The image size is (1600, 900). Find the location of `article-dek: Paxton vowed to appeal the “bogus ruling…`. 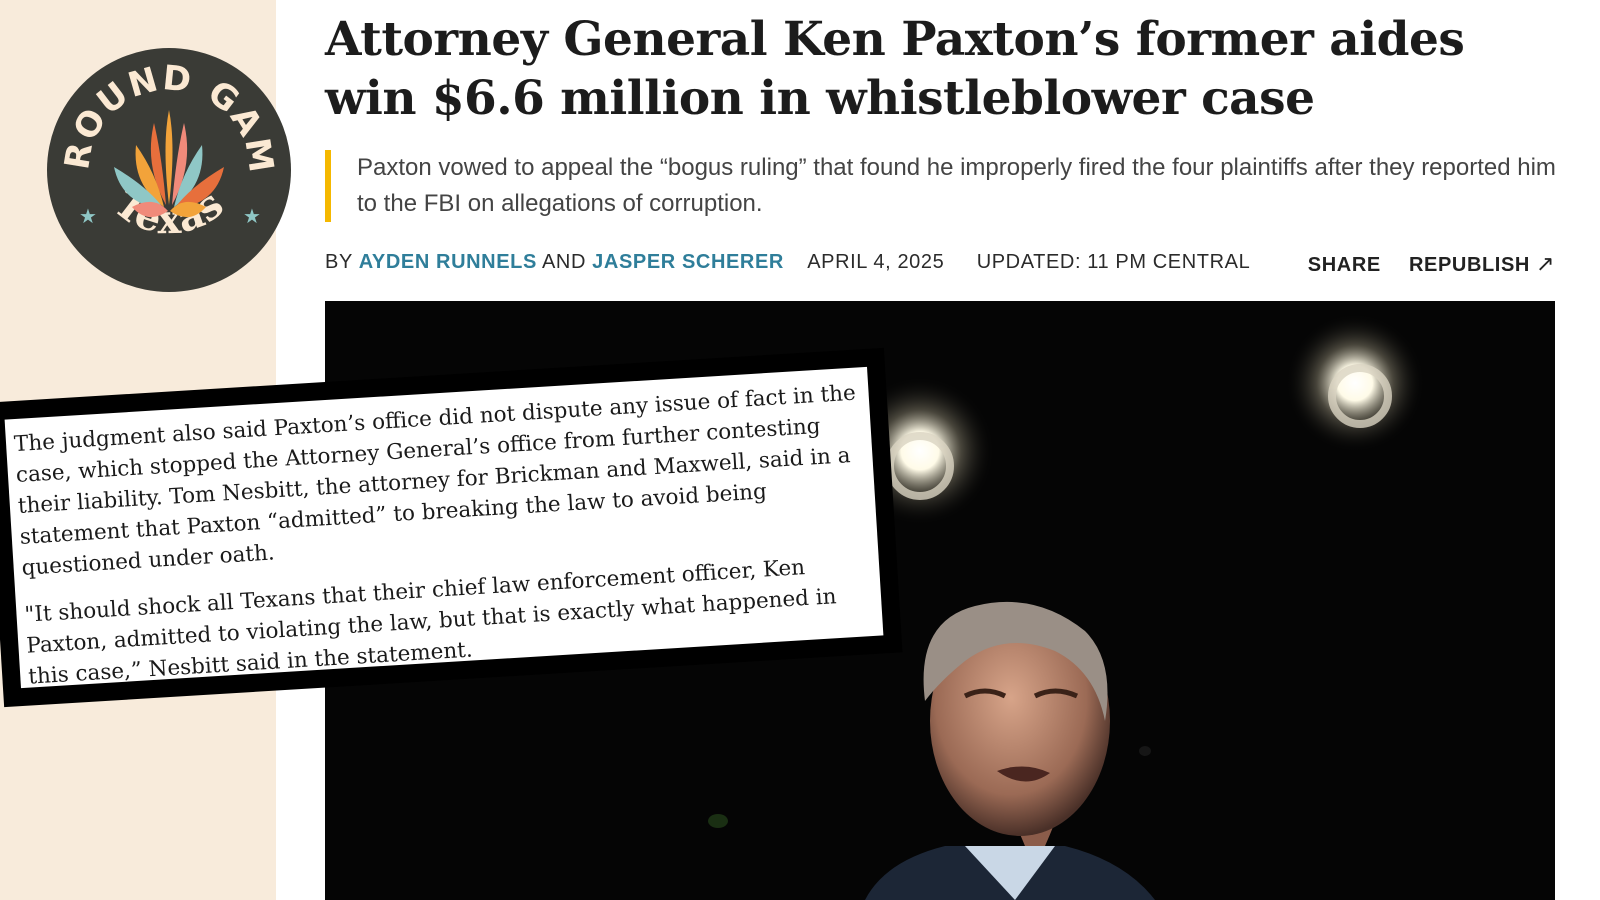

article-dek: Paxton vowed to appeal the “bogus ruling… is located at coordinates (951, 186).